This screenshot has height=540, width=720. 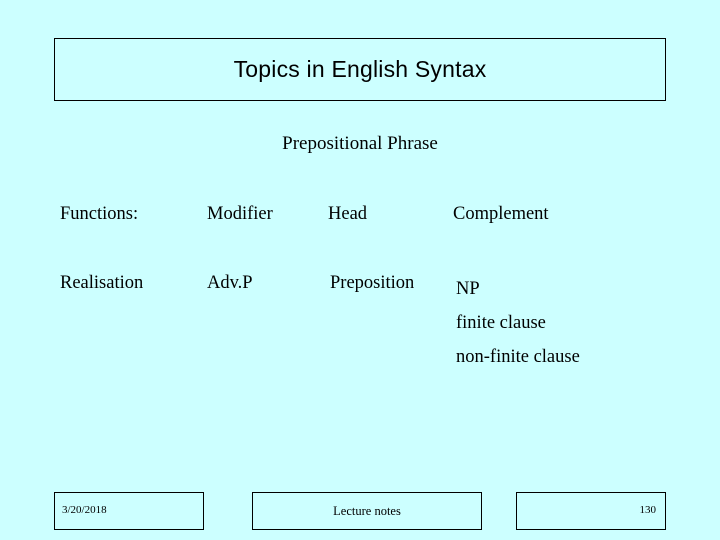 I want to click on footer-label: Lecture notes, so click(x=367, y=510).